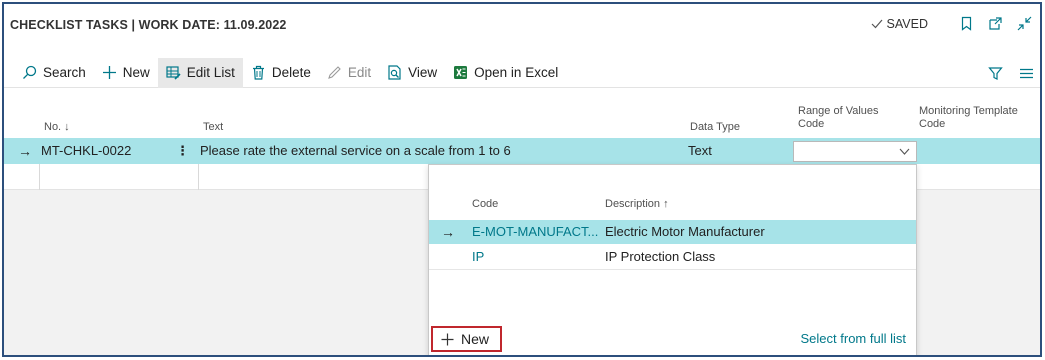  I want to click on lookup-code: IP, so click(478, 257).